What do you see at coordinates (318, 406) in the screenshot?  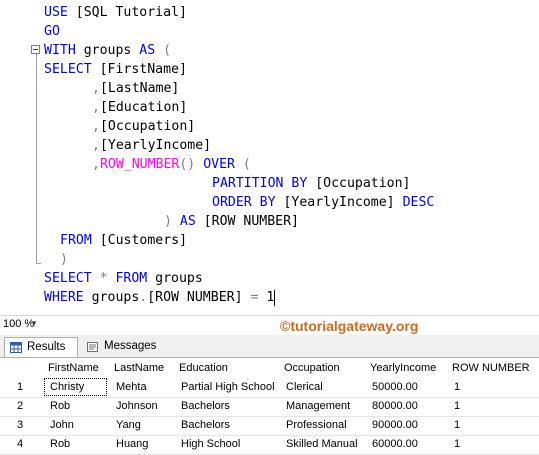 I see `cell-occupation: Management` at bounding box center [318, 406].